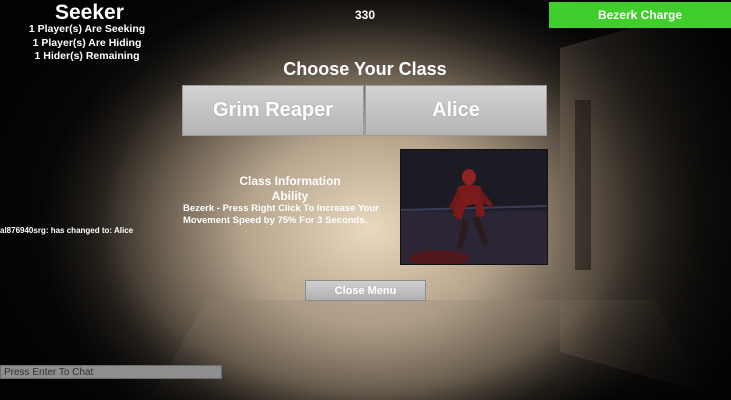 This screenshot has height=400, width=731. I want to click on event-feed: al876940srg: has changed to: Alice, so click(66, 230).